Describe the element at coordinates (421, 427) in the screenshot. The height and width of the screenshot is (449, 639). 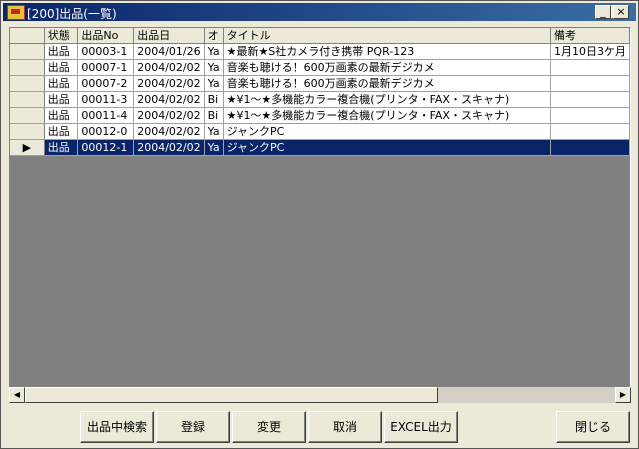
I see `excel-export-button: EXCEL出力` at that location.